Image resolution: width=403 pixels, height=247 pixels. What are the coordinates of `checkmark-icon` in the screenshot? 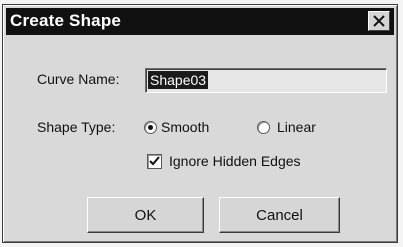 It's located at (154, 161).